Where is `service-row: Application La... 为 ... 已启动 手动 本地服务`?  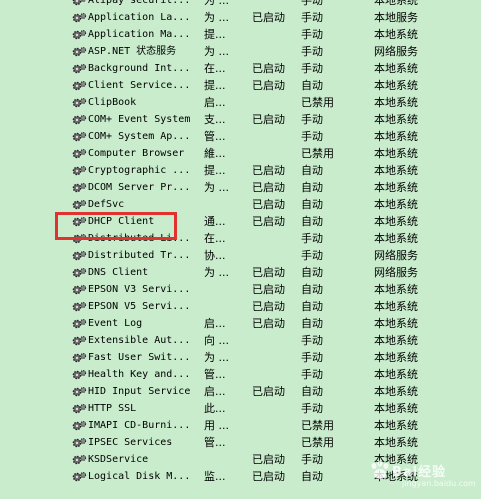 service-row: Application La... 为 ... 已启动 手动 本地服务 is located at coordinates (240, 17).